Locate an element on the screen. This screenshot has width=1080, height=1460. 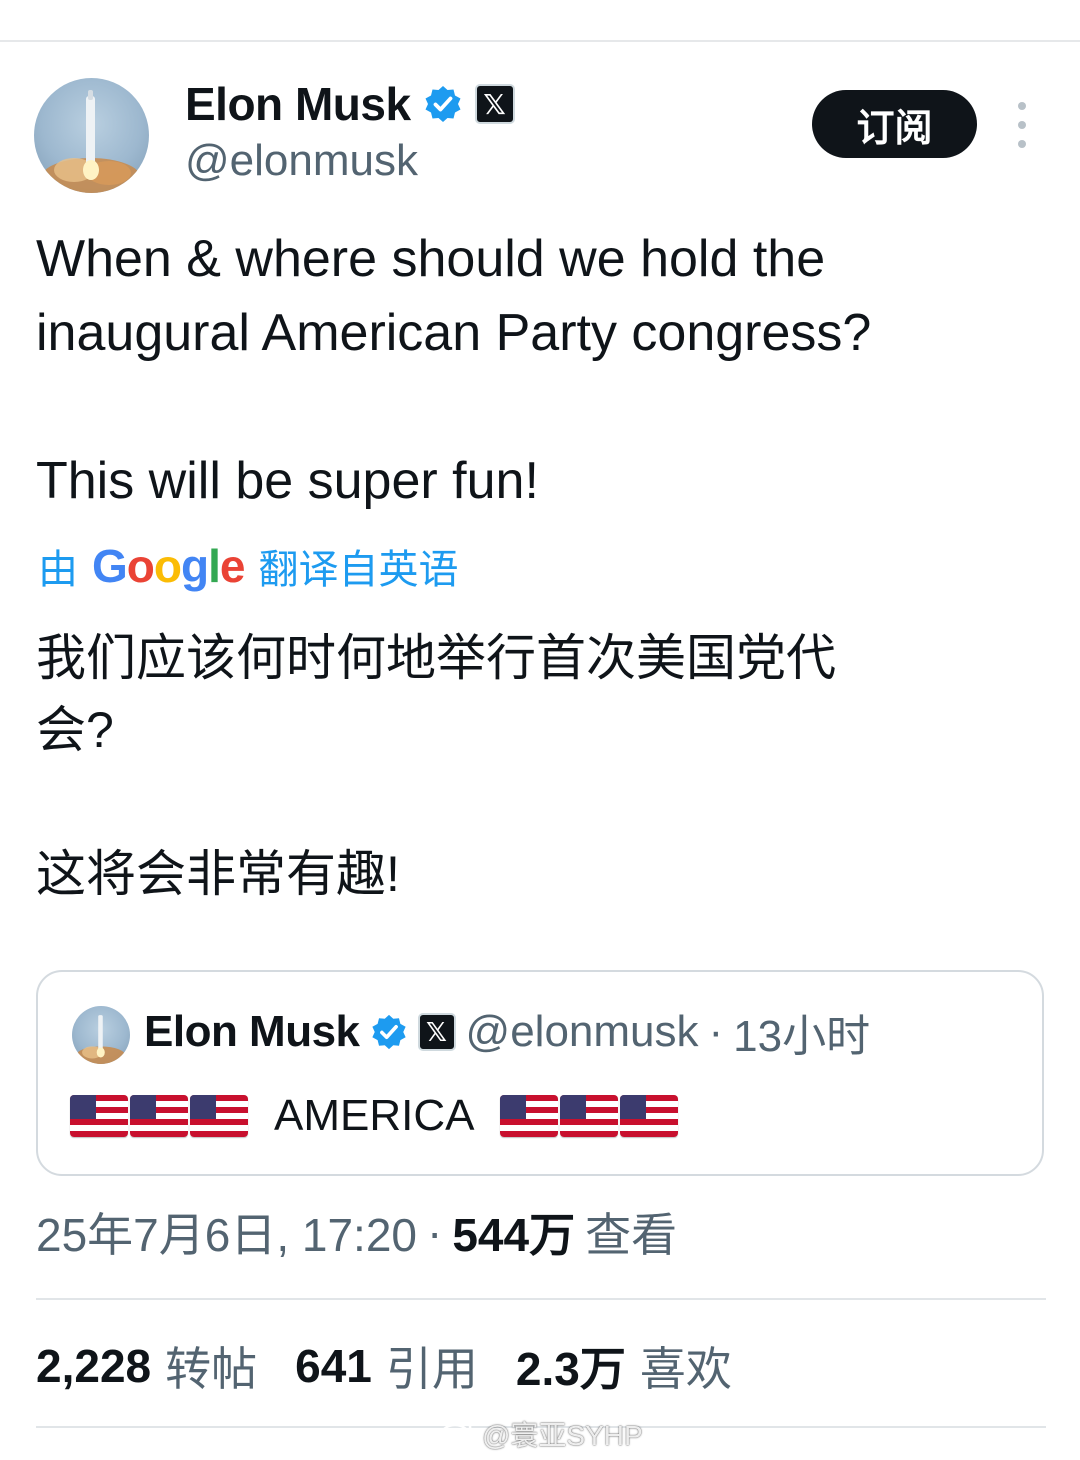
views-label: 查看 is located at coordinates (631, 1235).